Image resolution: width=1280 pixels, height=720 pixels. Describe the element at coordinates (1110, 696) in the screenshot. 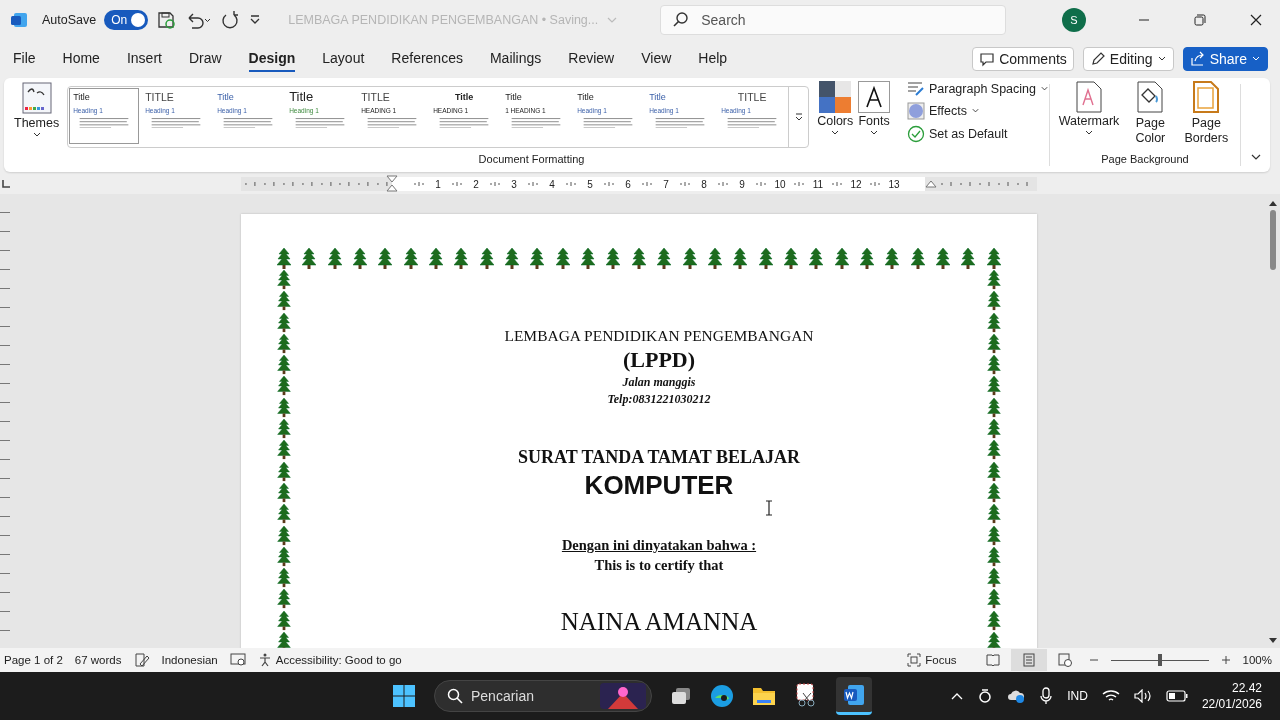

I see `wifi-icon` at that location.